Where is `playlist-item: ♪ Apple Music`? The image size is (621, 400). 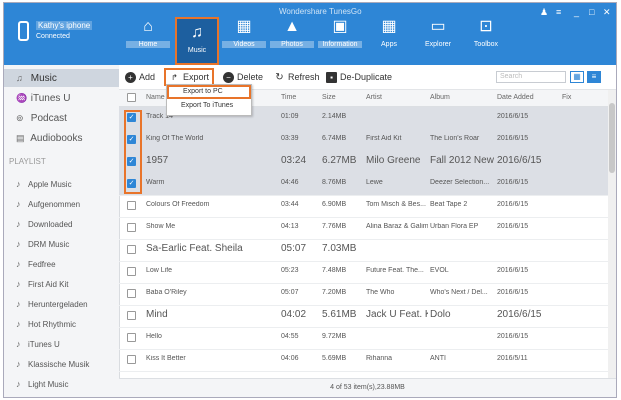 playlist-item: ♪ Apple Music is located at coordinates (61, 184).